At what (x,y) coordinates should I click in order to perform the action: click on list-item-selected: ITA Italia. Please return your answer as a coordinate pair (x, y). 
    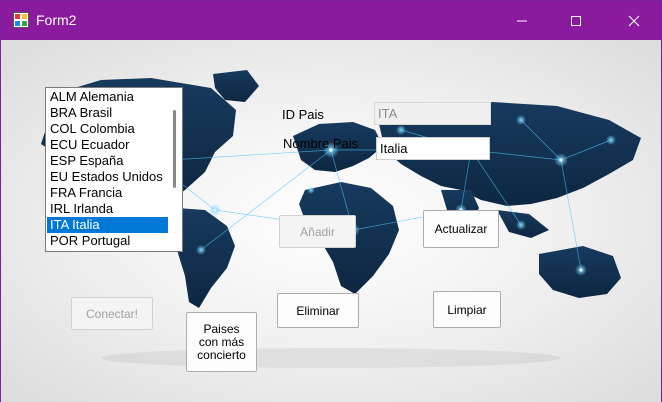
    Looking at the image, I should click on (108, 225).